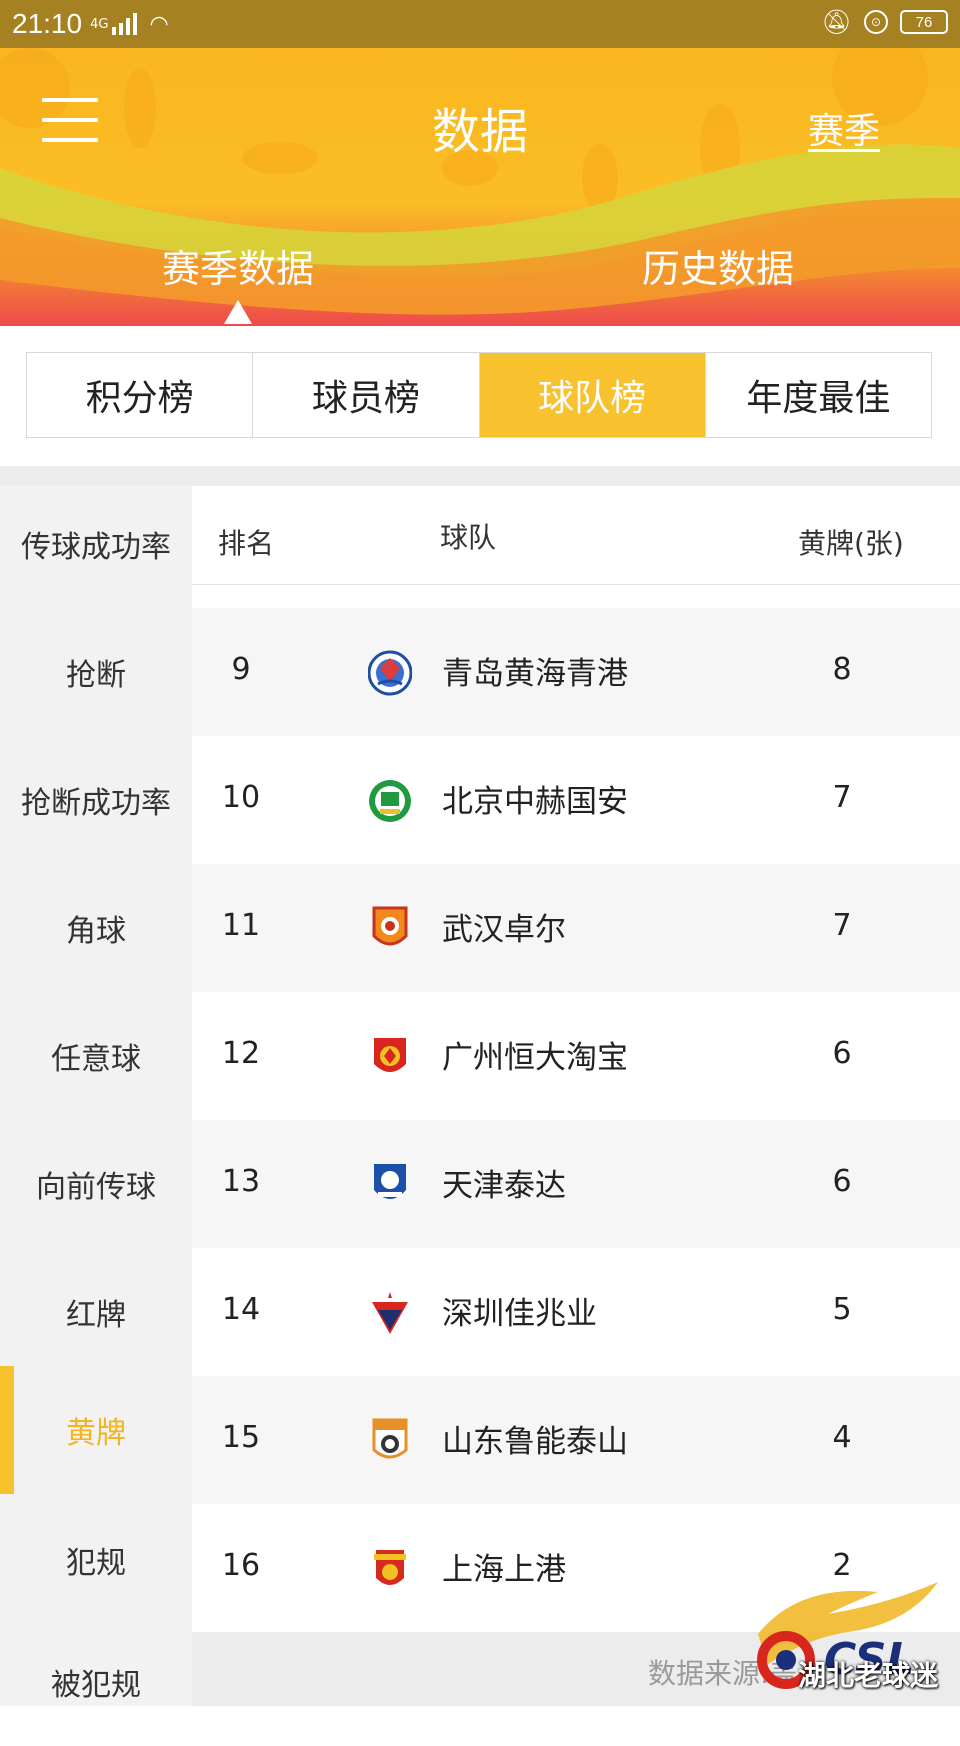 The image size is (960, 1746). Describe the element at coordinates (576, 928) in the screenshot. I see `table-row: 11 武汉卓尔 7` at that location.